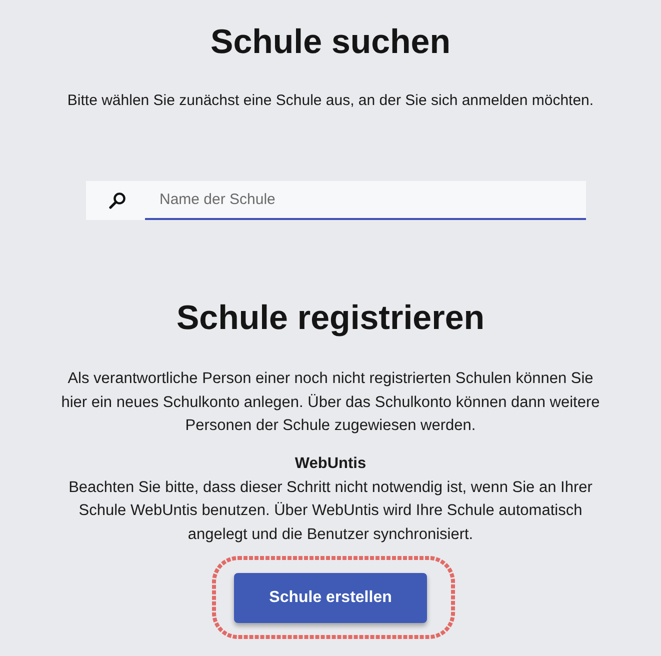 This screenshot has width=661, height=656. What do you see at coordinates (330, 402) in the screenshot?
I see `description-text: Als verantwortliche Person einer noch nicht registrierten Schulen können Sie hier ein neues Schulkonto anlegen. Über das Schulkonto können dann weitere Personen der Schule zugewiesen werden.` at bounding box center [330, 402].